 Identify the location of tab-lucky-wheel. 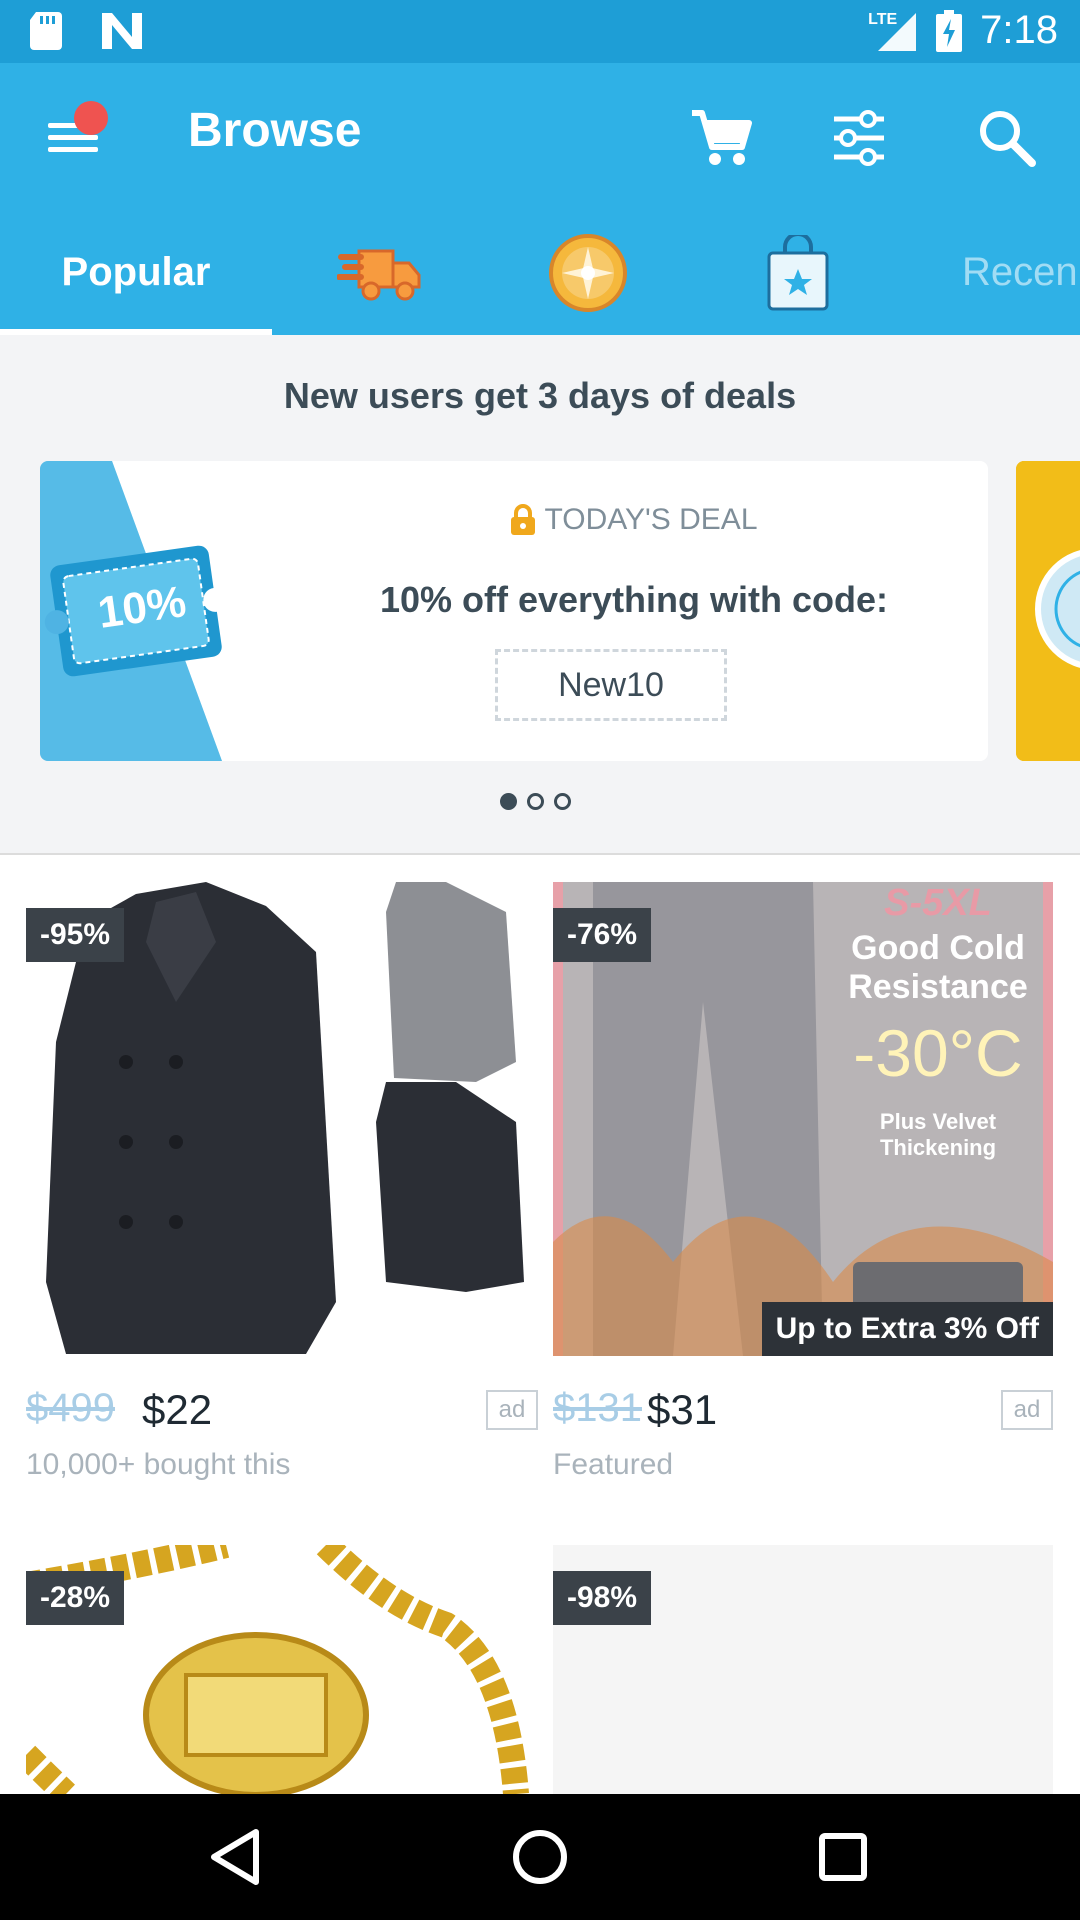
(588, 272).